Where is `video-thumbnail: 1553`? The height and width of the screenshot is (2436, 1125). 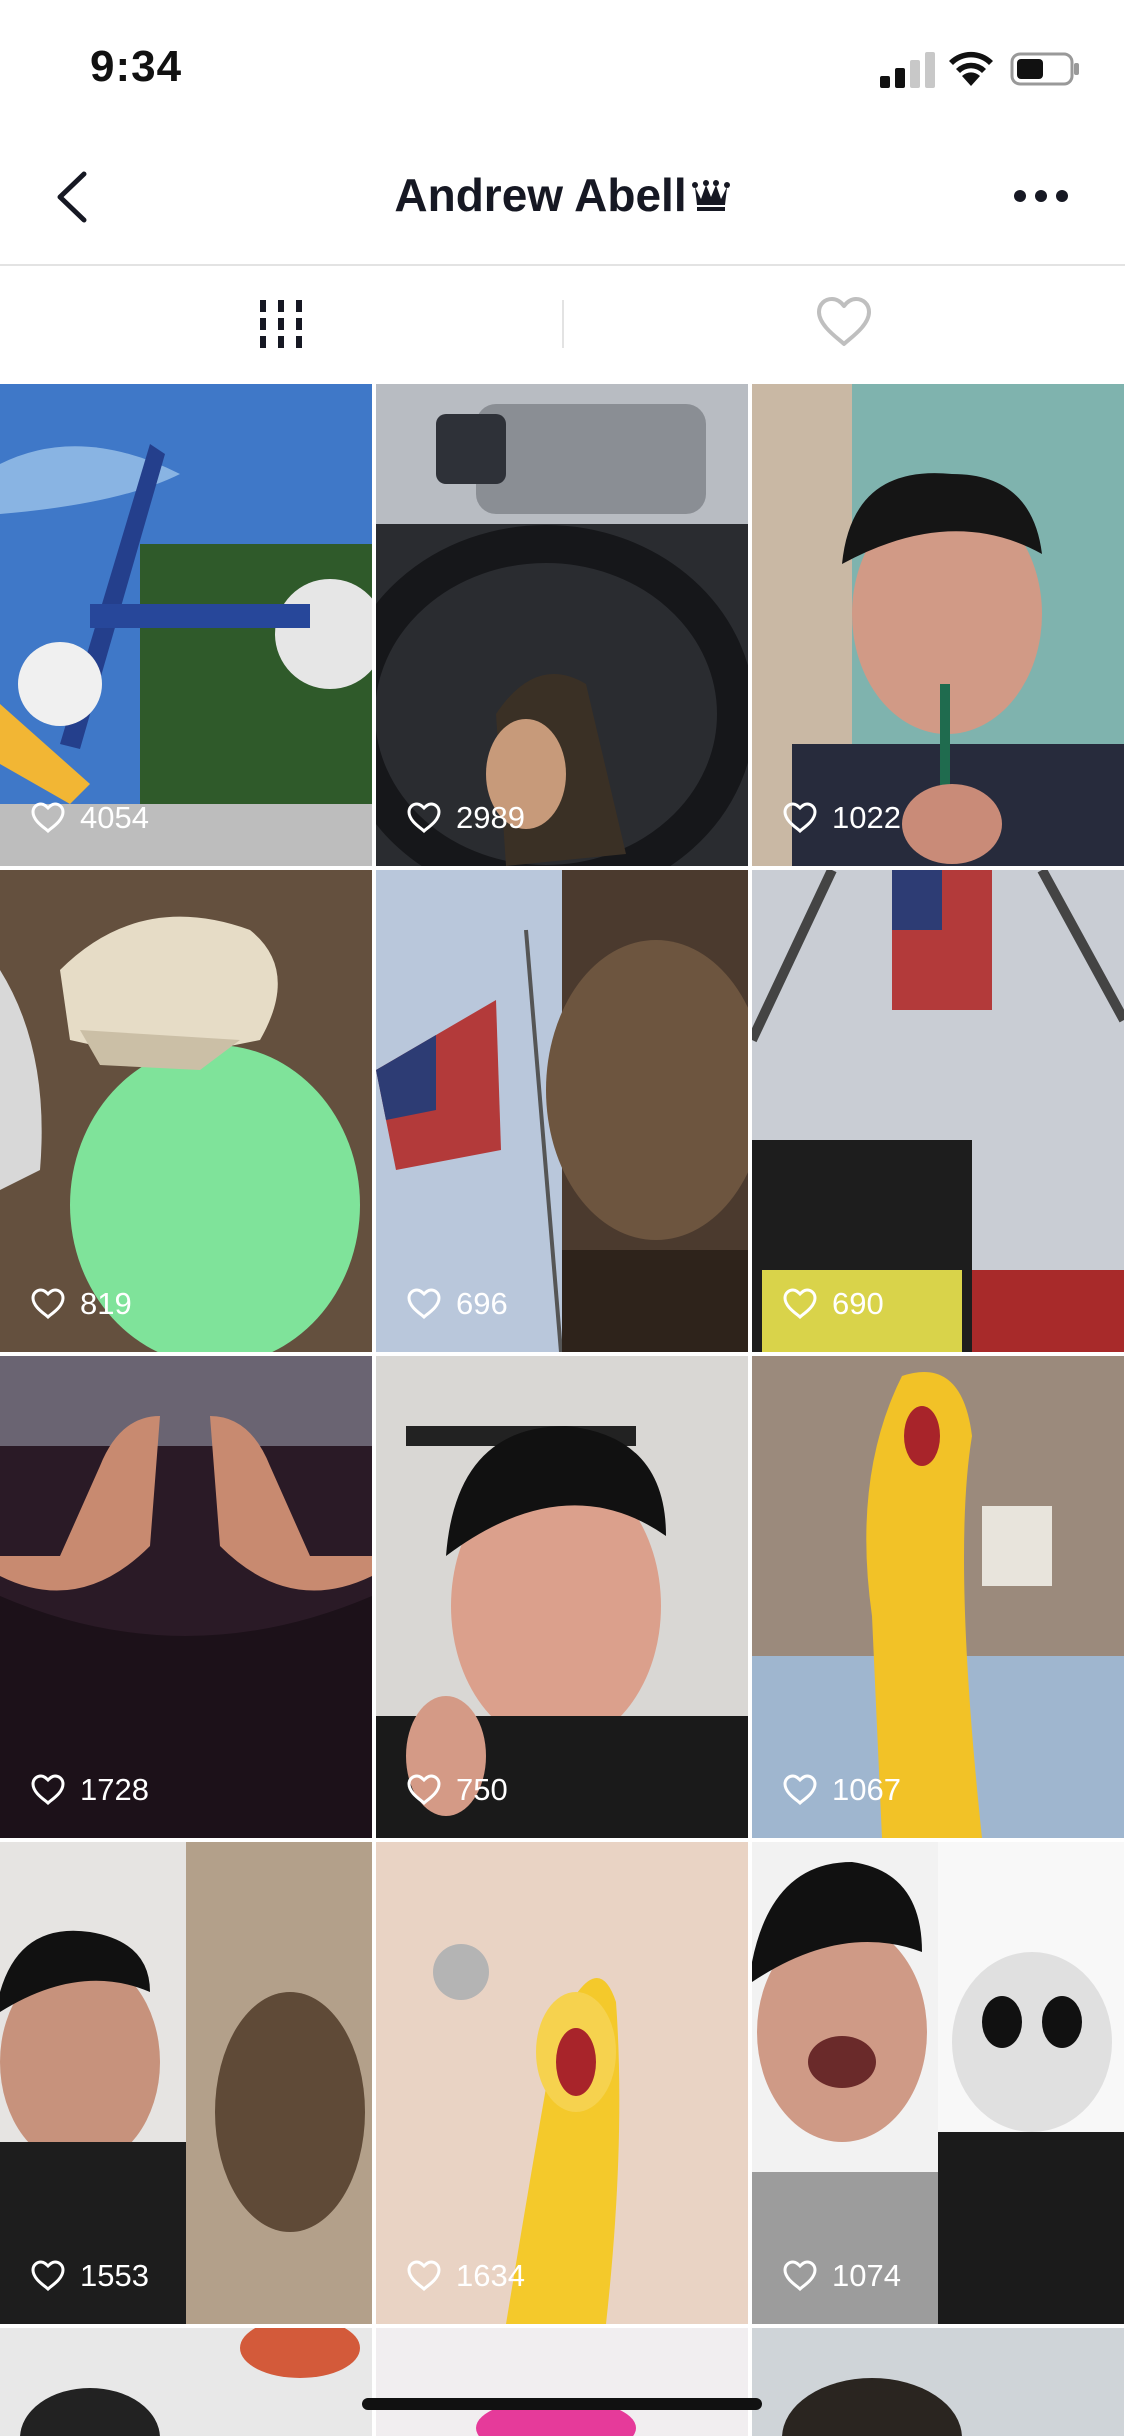
video-thumbnail: 1553 is located at coordinates (186, 2083).